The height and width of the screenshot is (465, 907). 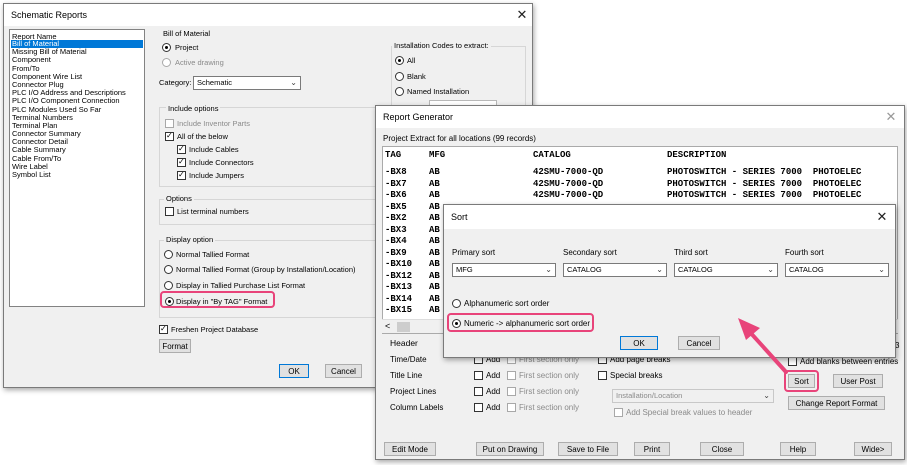 I want to click on callout-arrow-icon, so click(x=763, y=346).